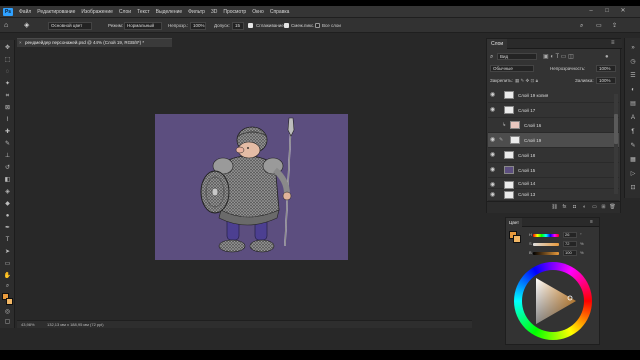 Image resolution: width=640 pixels, height=360 pixels. What do you see at coordinates (491, 57) in the screenshot?
I see `filter-search-icon: ⌕` at bounding box center [491, 57].